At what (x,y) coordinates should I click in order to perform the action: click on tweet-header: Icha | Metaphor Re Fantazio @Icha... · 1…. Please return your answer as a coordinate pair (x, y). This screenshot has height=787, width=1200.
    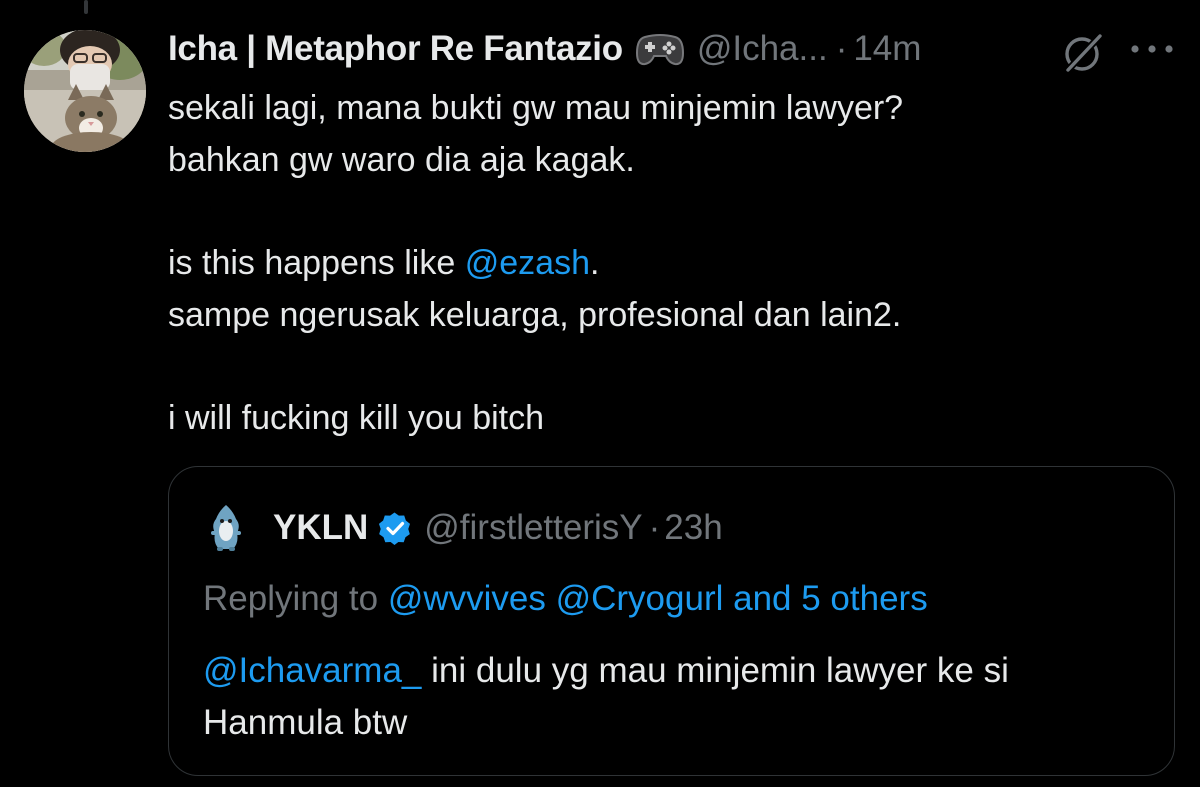
    Looking at the image, I should click on (544, 49).